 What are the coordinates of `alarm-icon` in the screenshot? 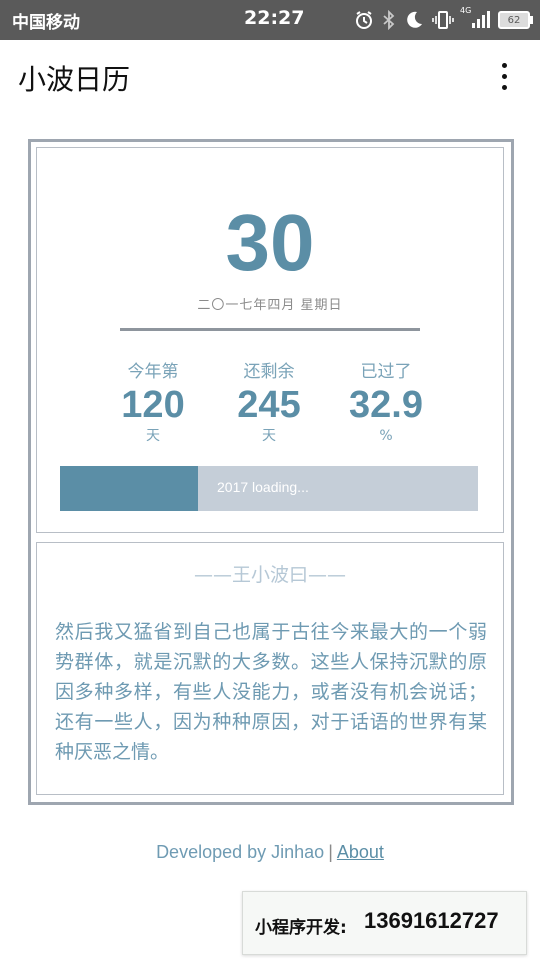 It's located at (364, 20).